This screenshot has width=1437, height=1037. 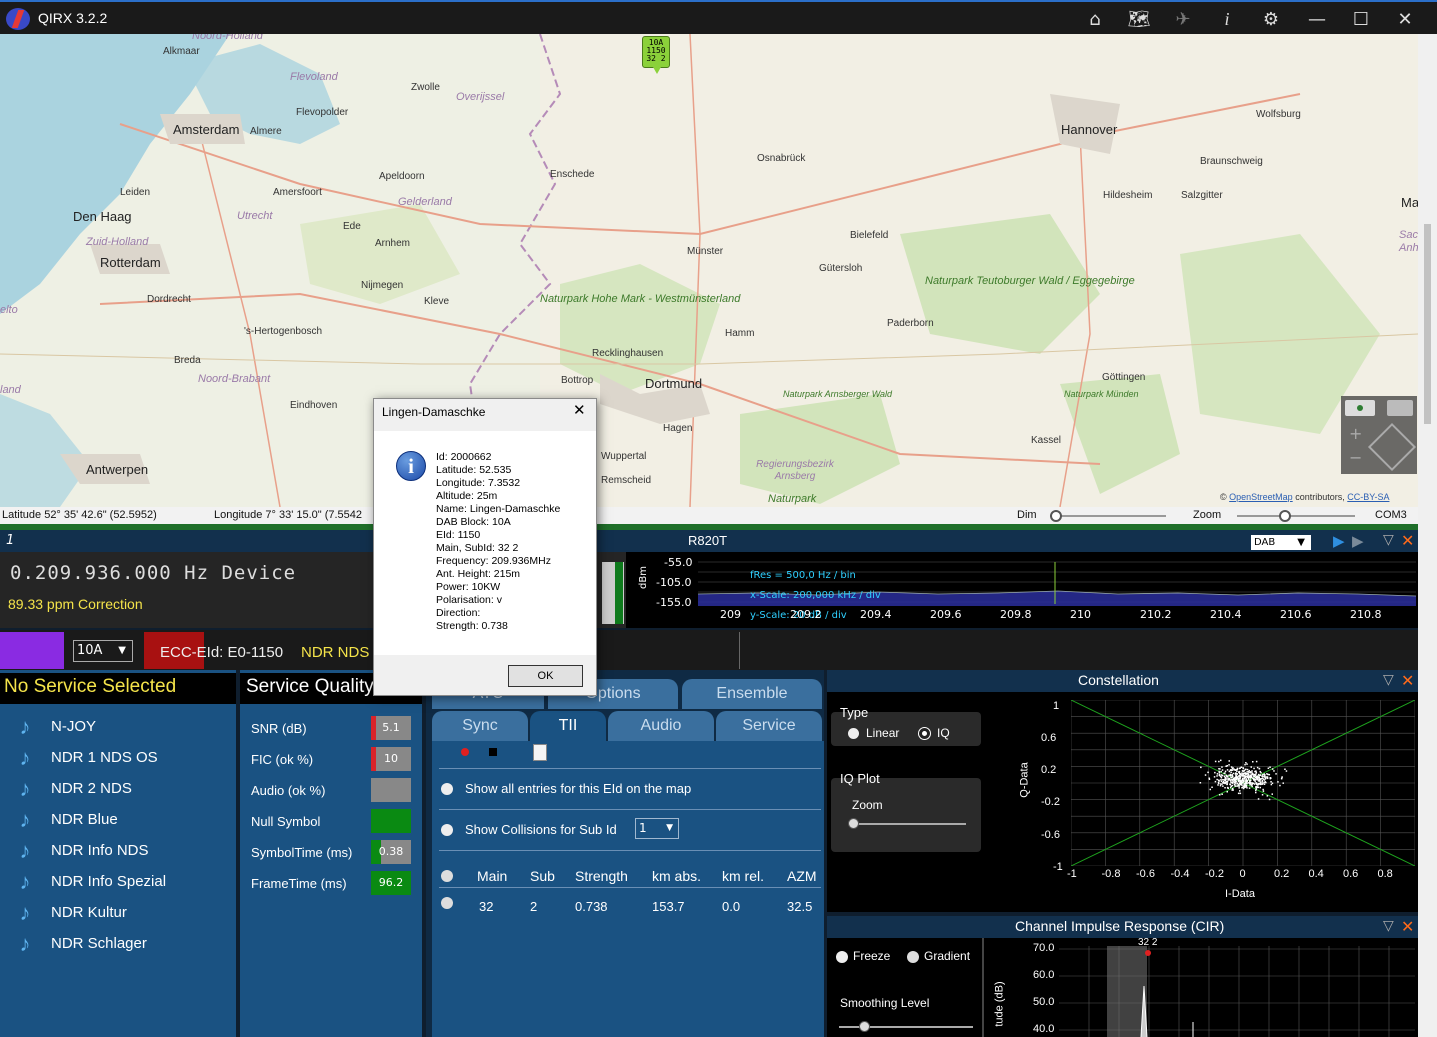 I want to click on osm-link: OpenStreetMap, so click(x=1261, y=497).